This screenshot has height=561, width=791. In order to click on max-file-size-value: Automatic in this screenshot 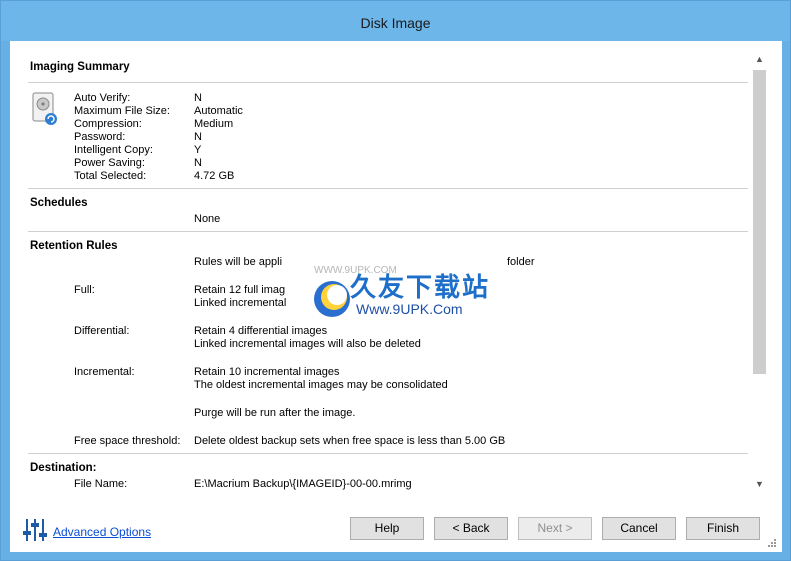, I will do `click(218, 111)`.